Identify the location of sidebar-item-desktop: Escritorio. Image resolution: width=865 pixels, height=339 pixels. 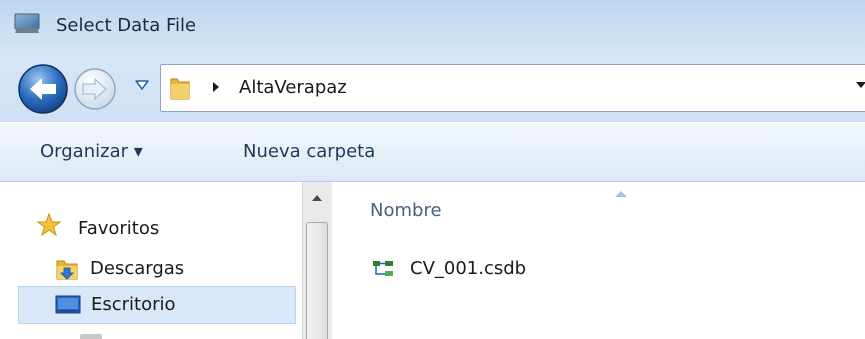
(157, 305).